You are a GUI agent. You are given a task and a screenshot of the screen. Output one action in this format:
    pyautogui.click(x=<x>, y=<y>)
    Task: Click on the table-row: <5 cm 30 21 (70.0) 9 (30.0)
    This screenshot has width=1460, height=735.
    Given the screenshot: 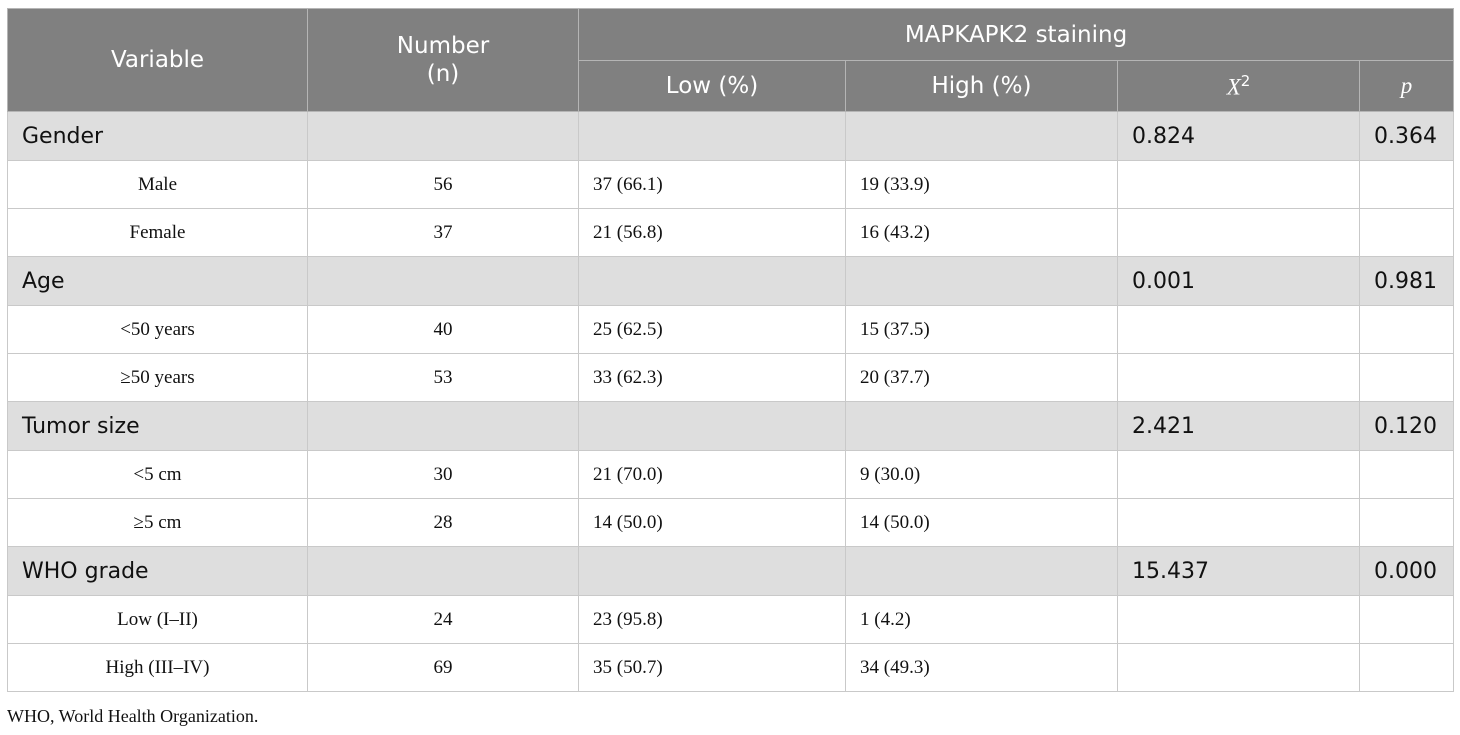 What is the action you would take?
    pyautogui.click(x=731, y=474)
    